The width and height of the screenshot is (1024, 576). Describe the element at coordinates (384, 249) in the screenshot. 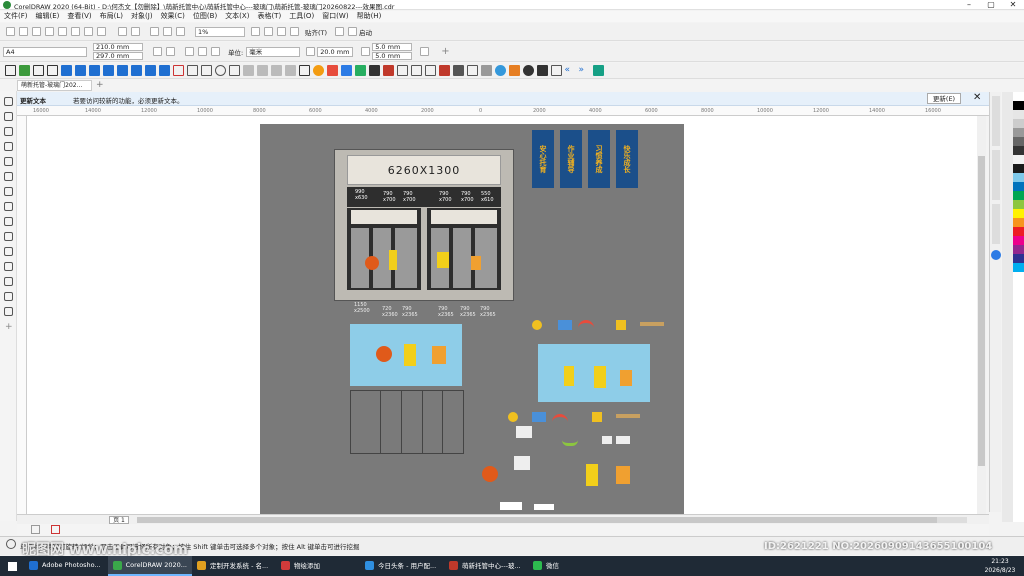

I see `left-door-panel` at that location.